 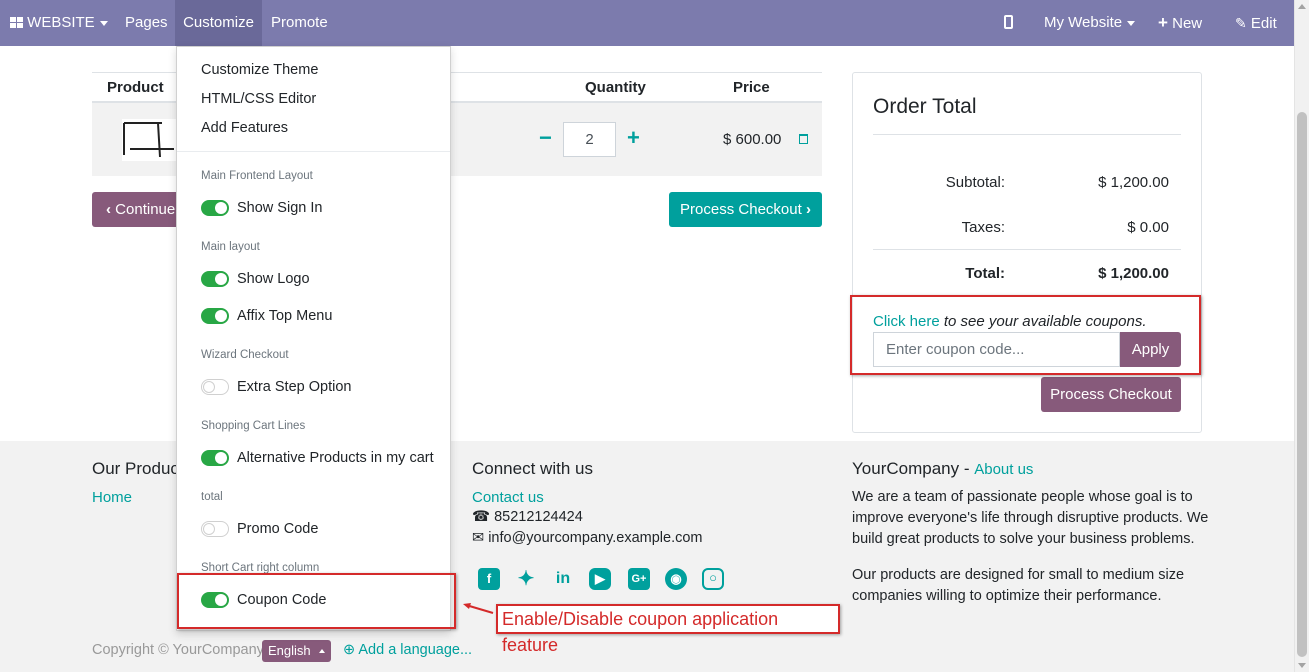 What do you see at coordinates (294, 387) in the screenshot?
I see `option-label: Extra Step Option` at bounding box center [294, 387].